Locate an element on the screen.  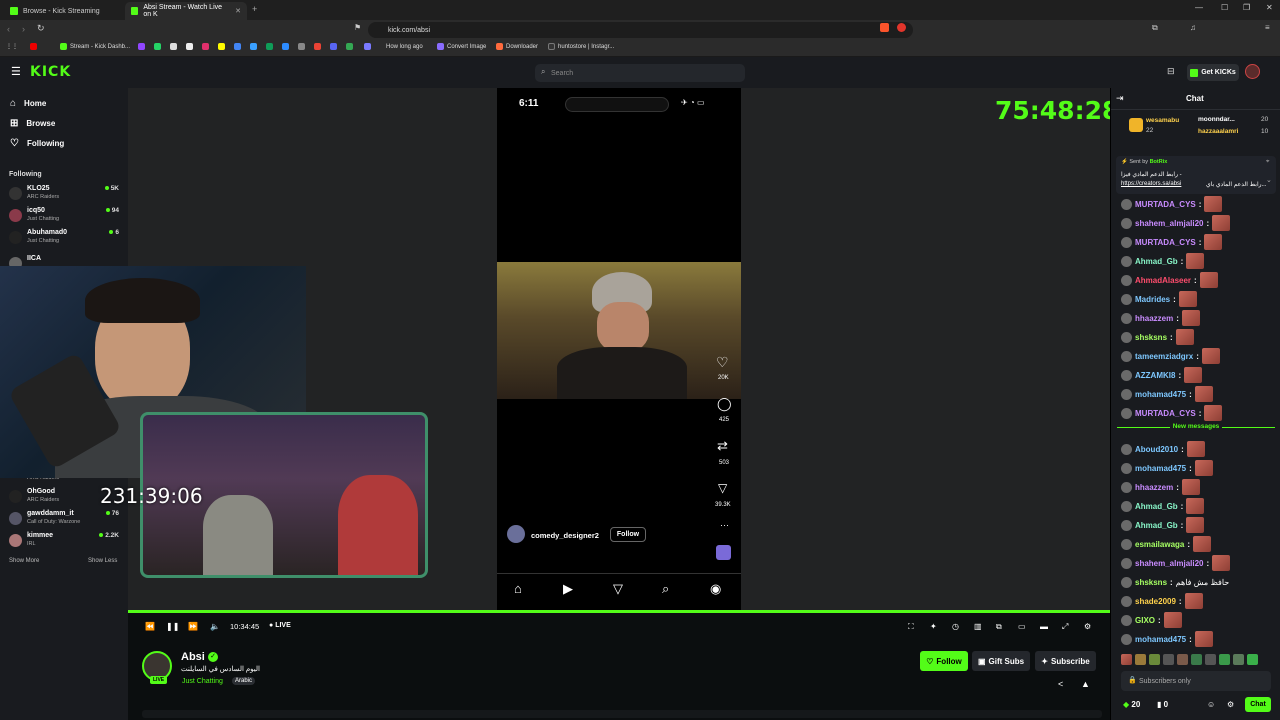
speed-icon: ◷ is located at coordinates (955, 626).